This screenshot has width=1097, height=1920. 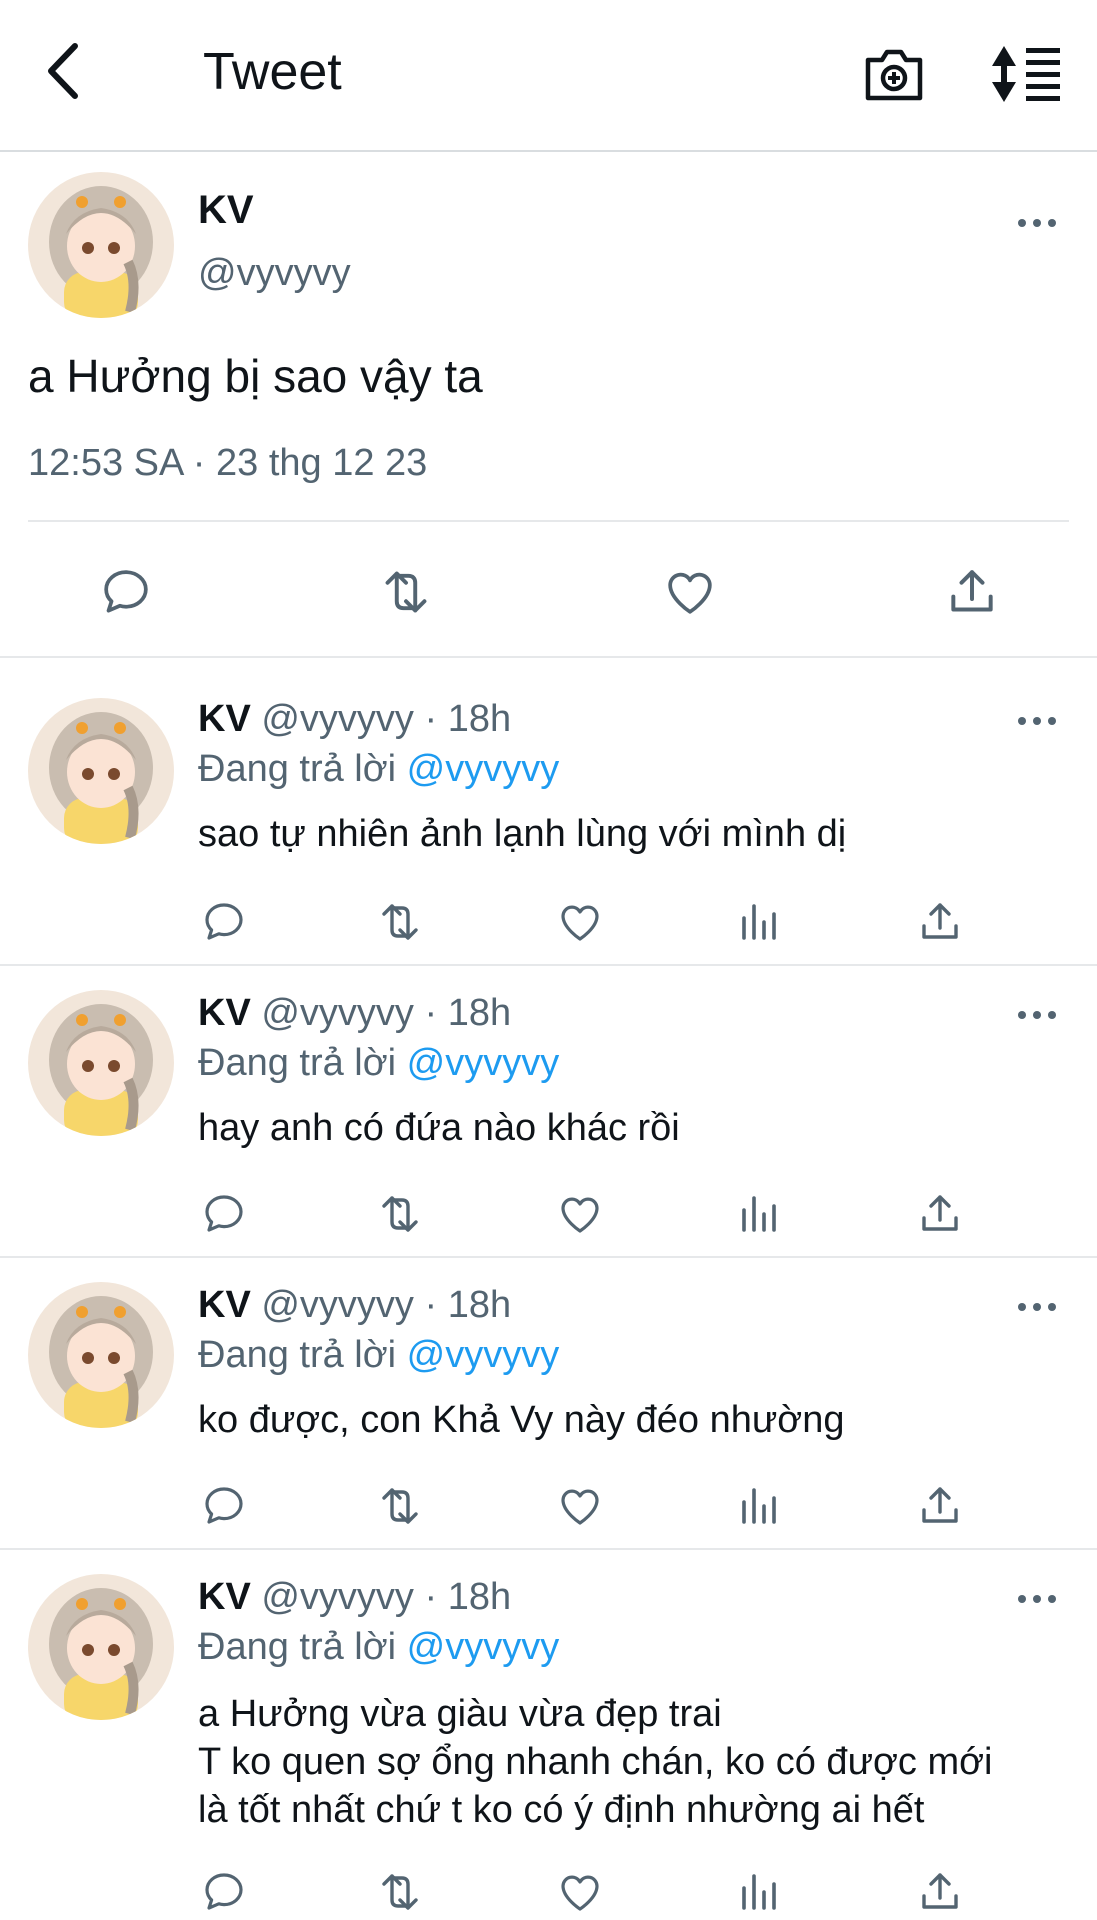 I want to click on sort-replies-button, so click(x=1027, y=74).